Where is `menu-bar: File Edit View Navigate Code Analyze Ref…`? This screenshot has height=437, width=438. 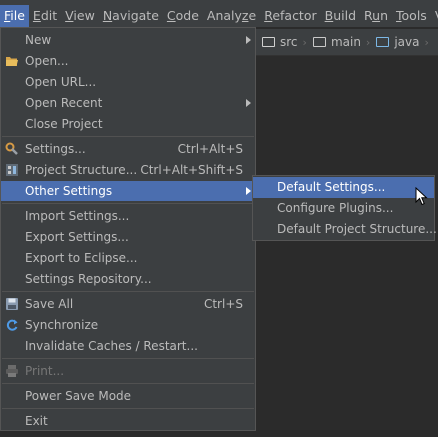 menu-bar: File Edit View Navigate Code Analyze Ref… is located at coordinates (219, 16).